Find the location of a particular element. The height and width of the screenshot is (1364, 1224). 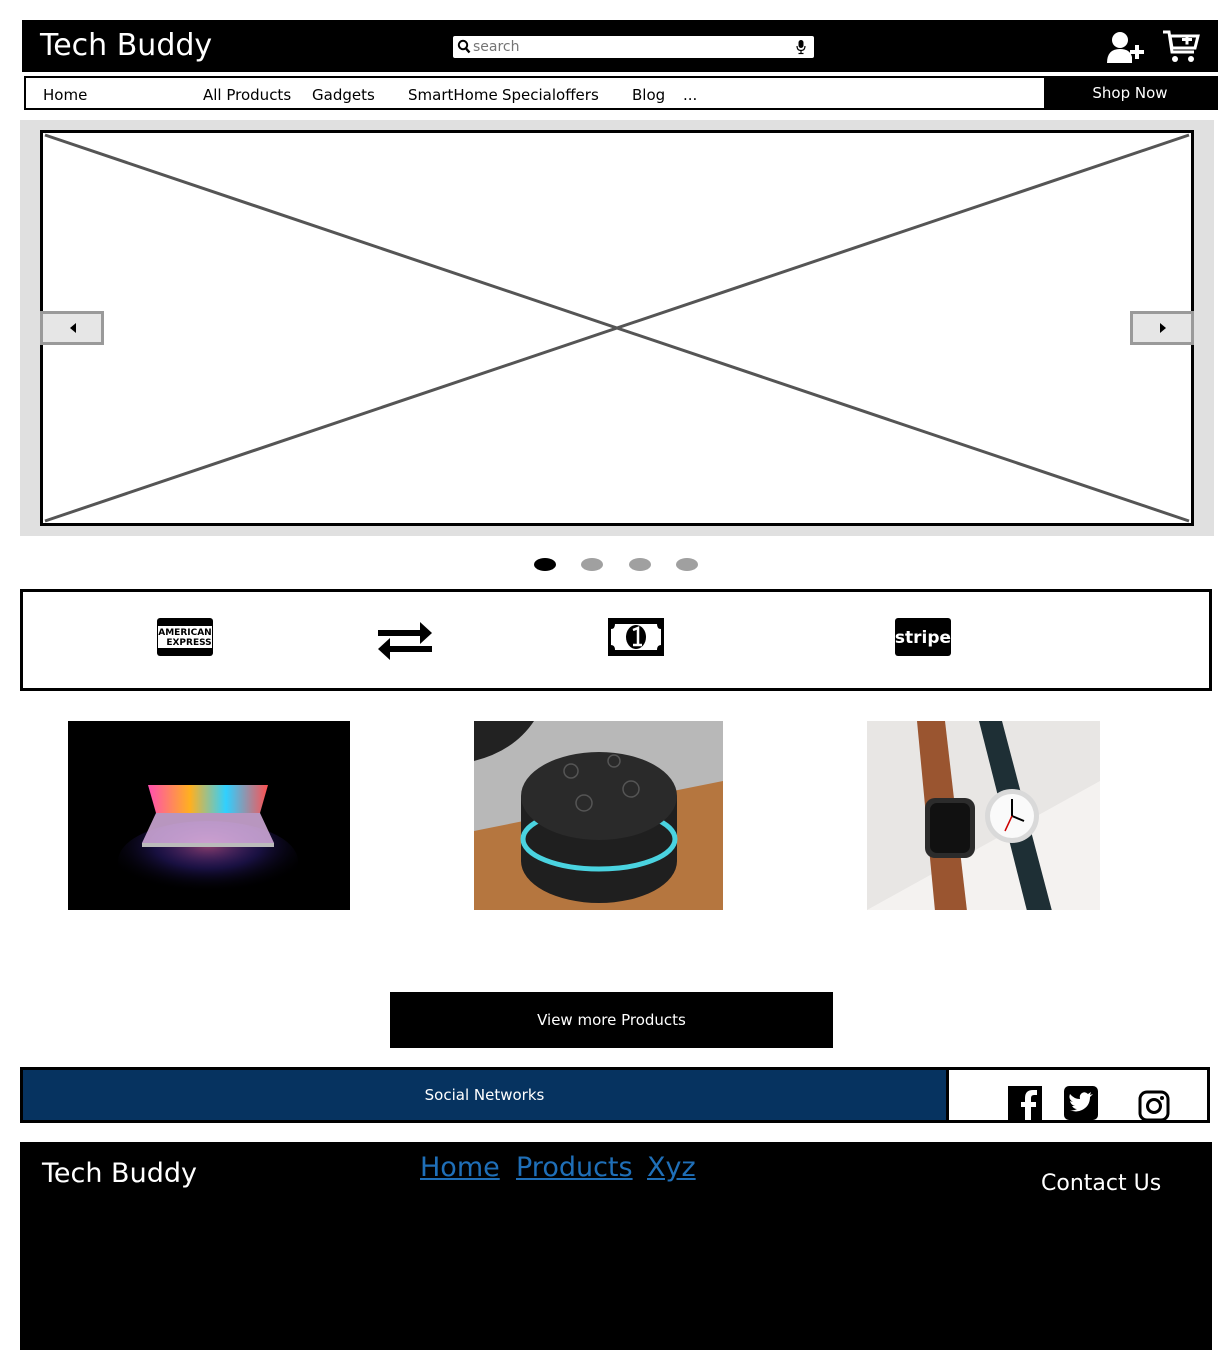

carousel-dot-active is located at coordinates (545, 564).